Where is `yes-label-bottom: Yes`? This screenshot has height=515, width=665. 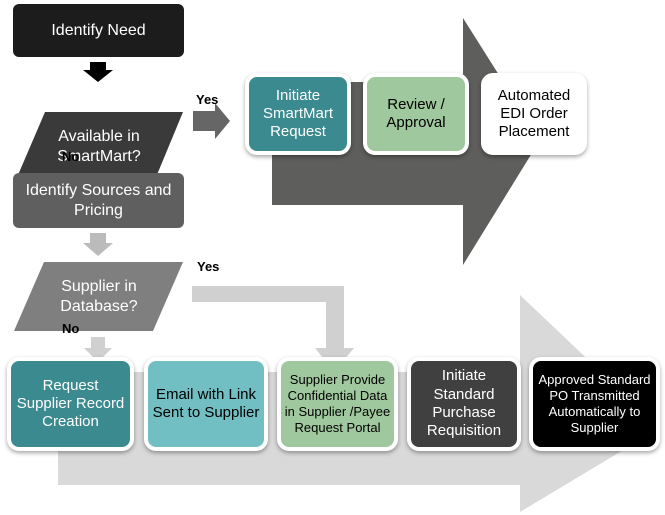 yes-label-bottom: Yes is located at coordinates (208, 266).